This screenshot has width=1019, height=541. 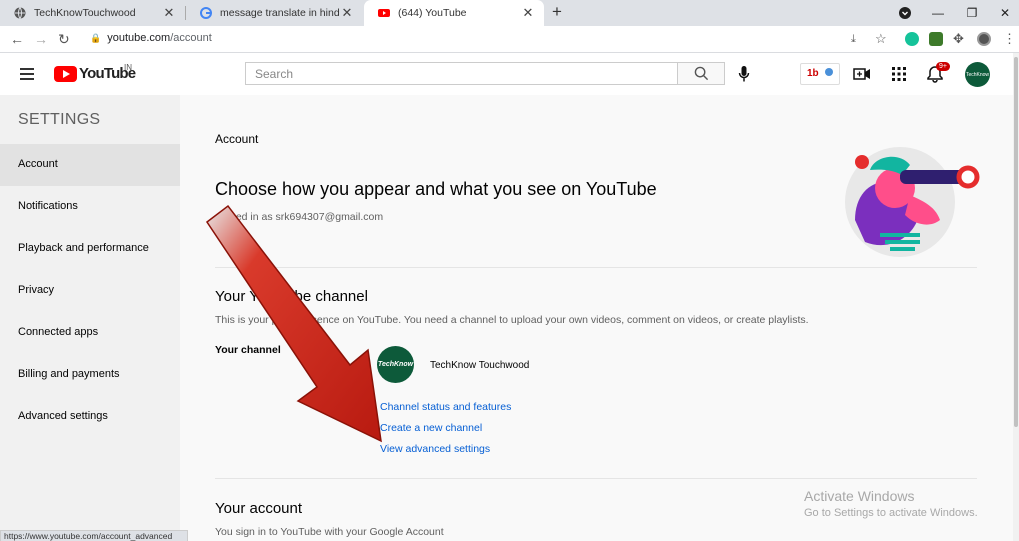 What do you see at coordinates (20, 13) in the screenshot?
I see `globe-icon` at bounding box center [20, 13].